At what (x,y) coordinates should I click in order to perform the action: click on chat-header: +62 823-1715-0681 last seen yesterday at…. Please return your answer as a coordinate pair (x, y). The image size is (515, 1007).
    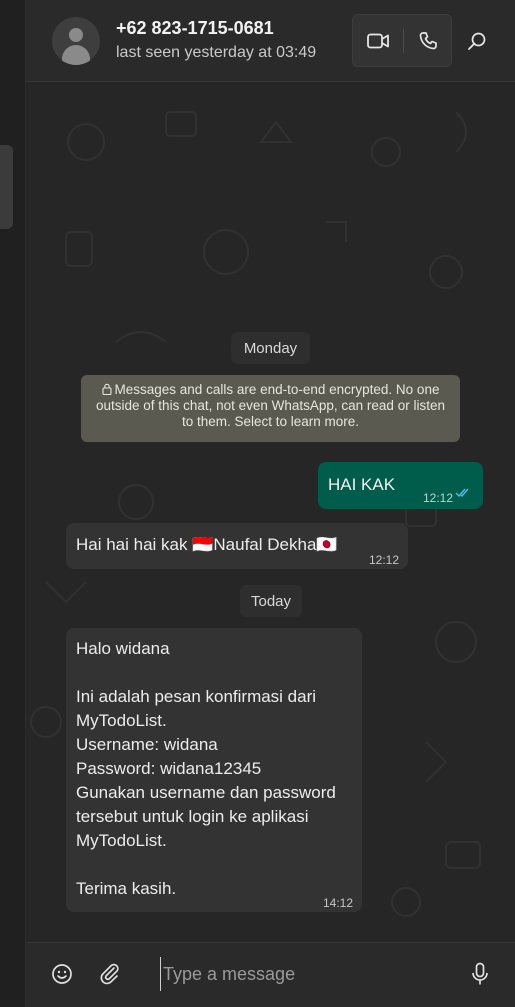
    Looking at the image, I should click on (270, 41).